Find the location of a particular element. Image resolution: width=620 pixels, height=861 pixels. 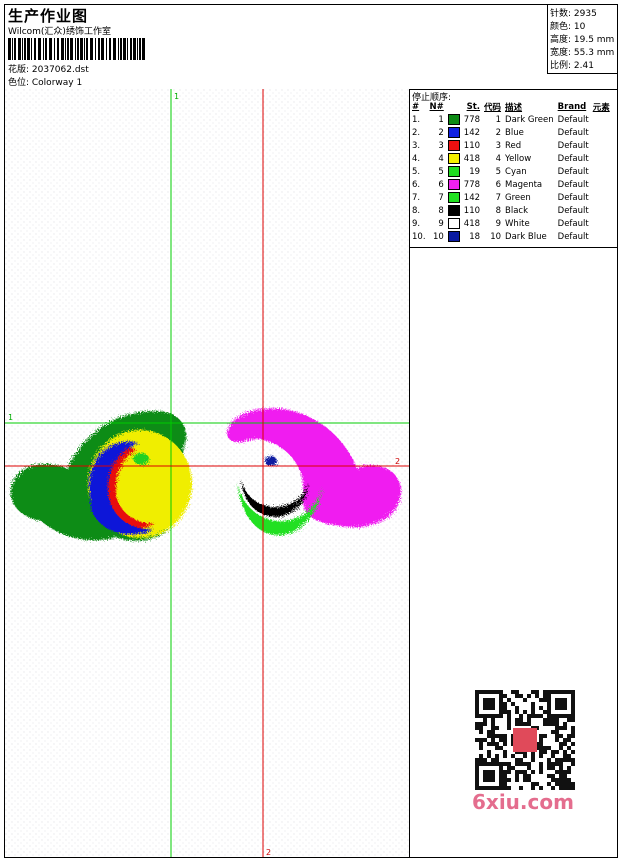

guide-label-v2: 2 is located at coordinates (268, 852).